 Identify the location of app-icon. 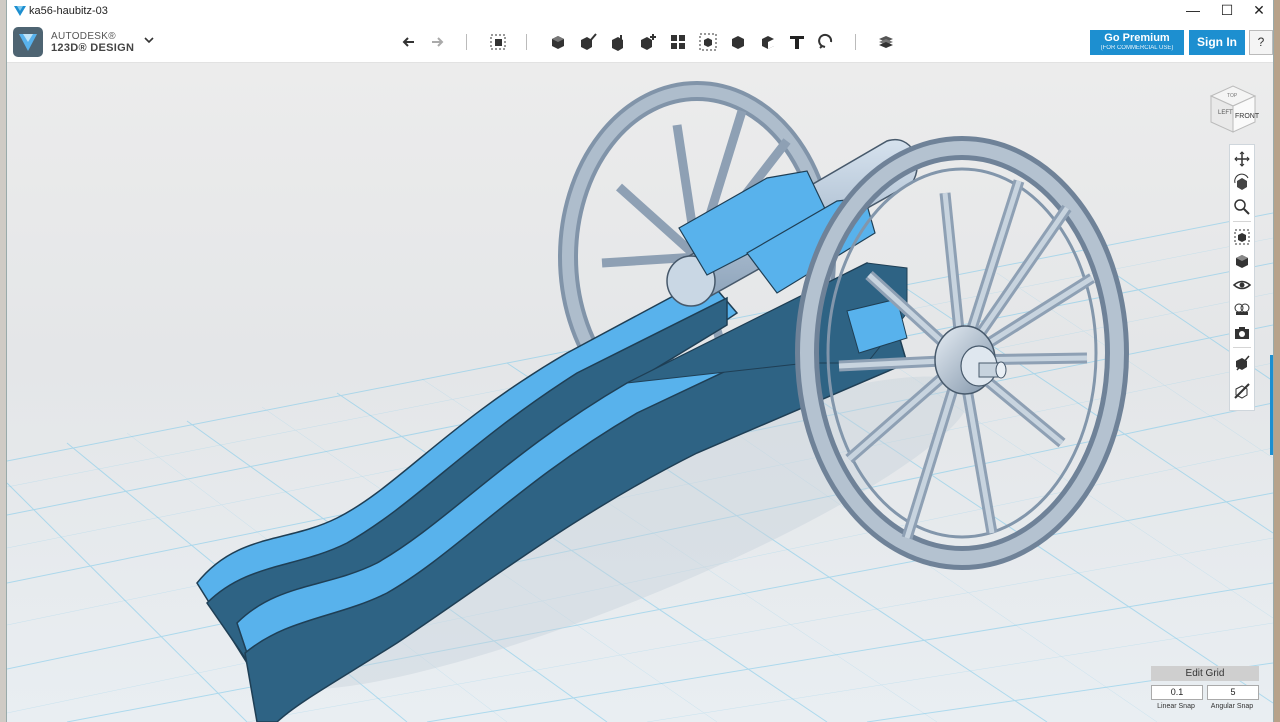
(20, 11).